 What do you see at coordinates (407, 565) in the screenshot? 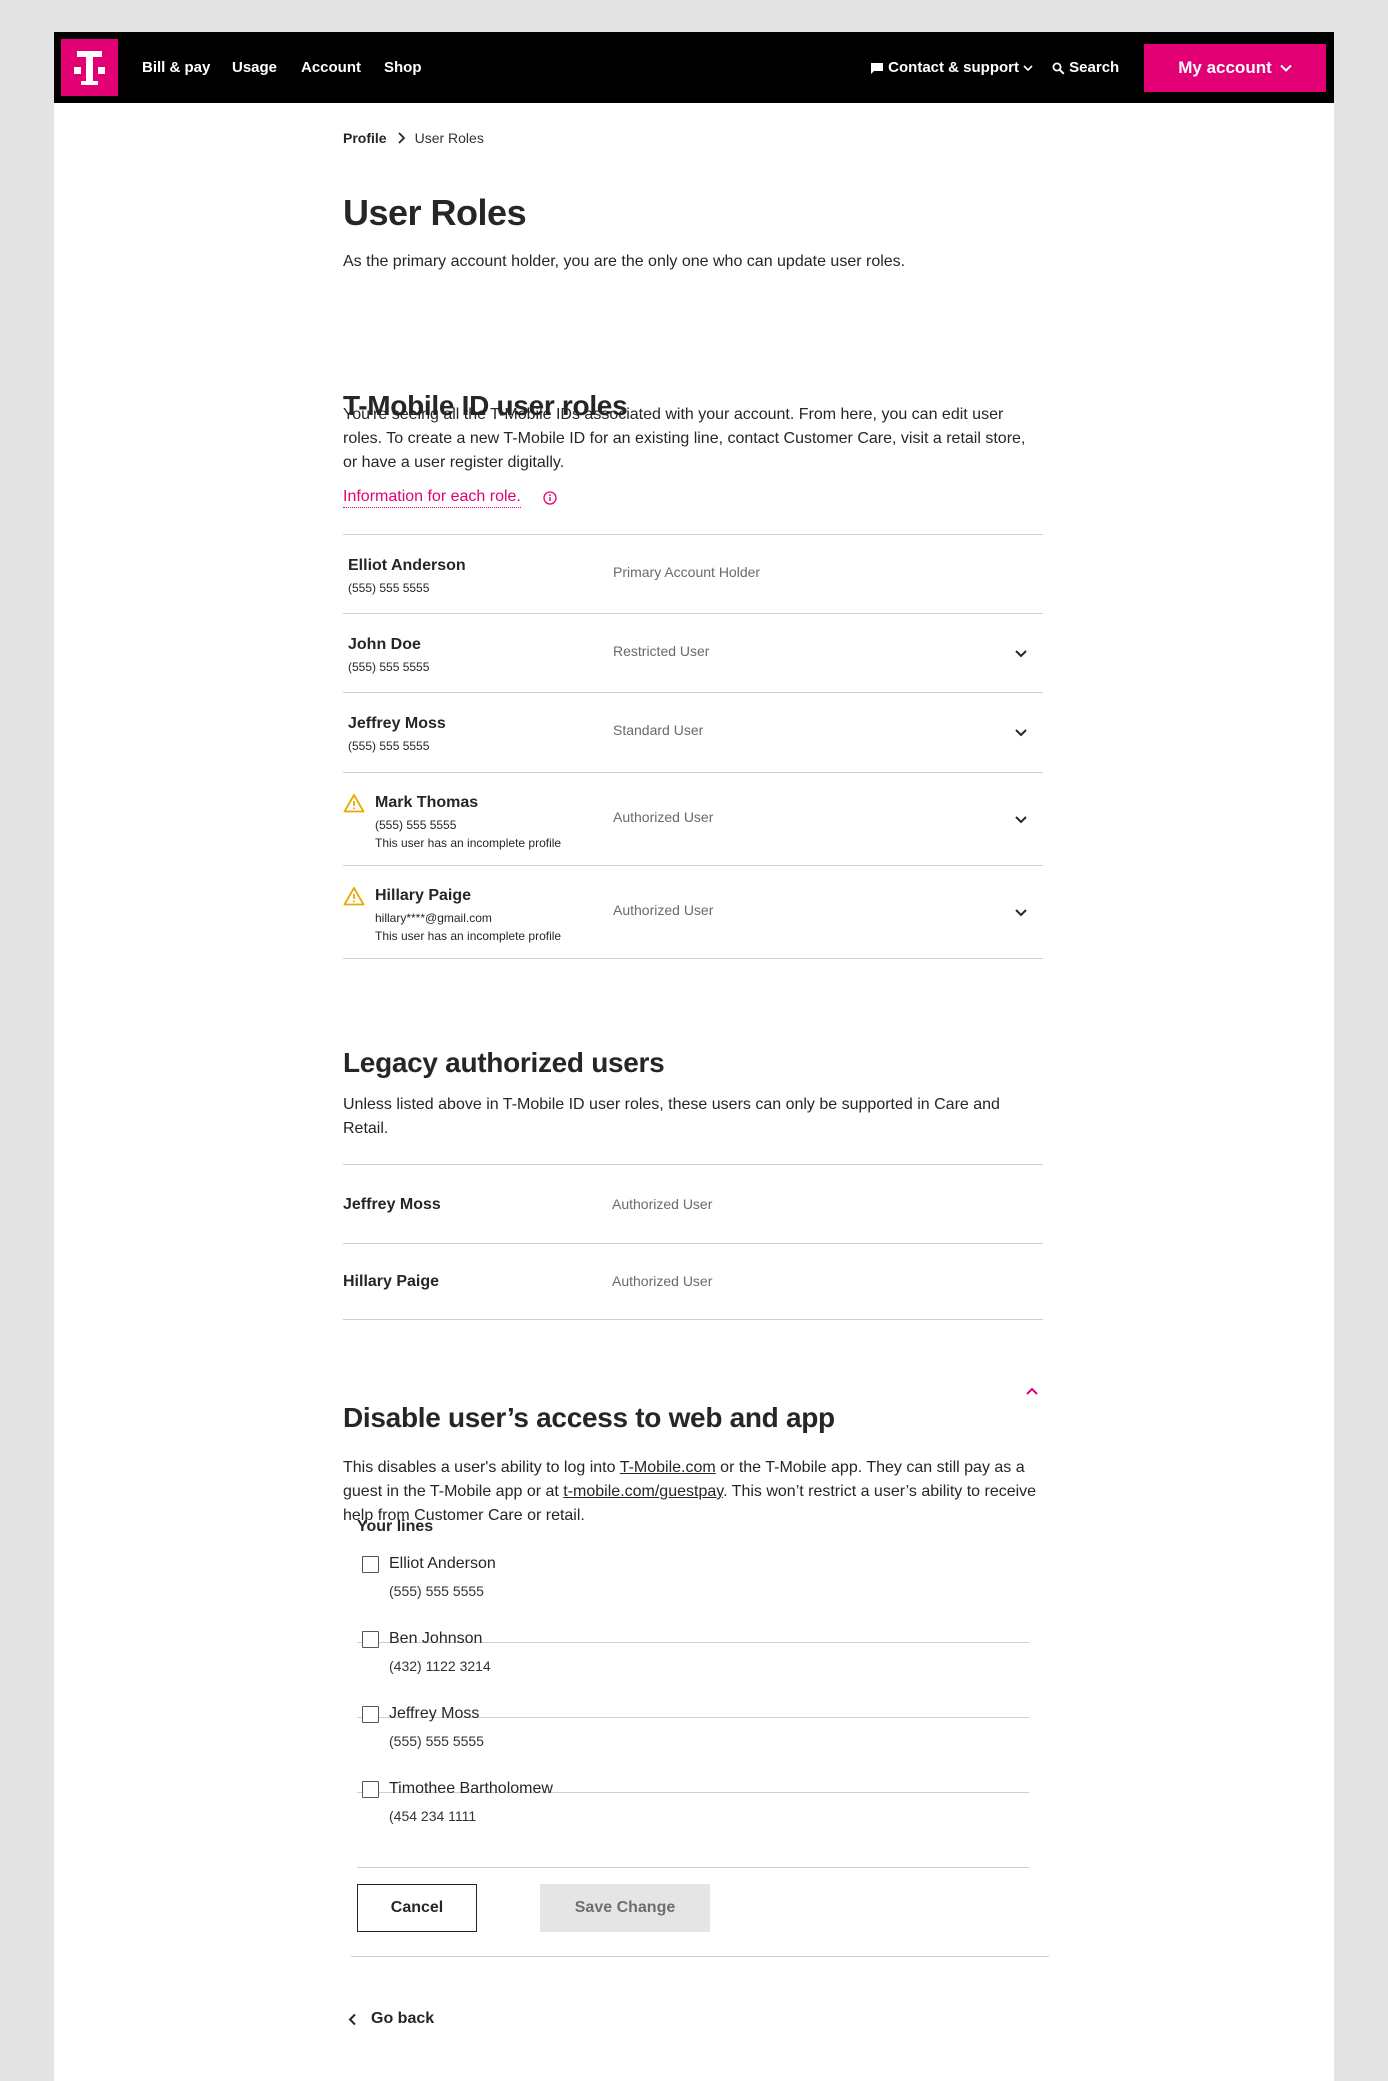
I see `user-name: Elliot Anderson` at bounding box center [407, 565].